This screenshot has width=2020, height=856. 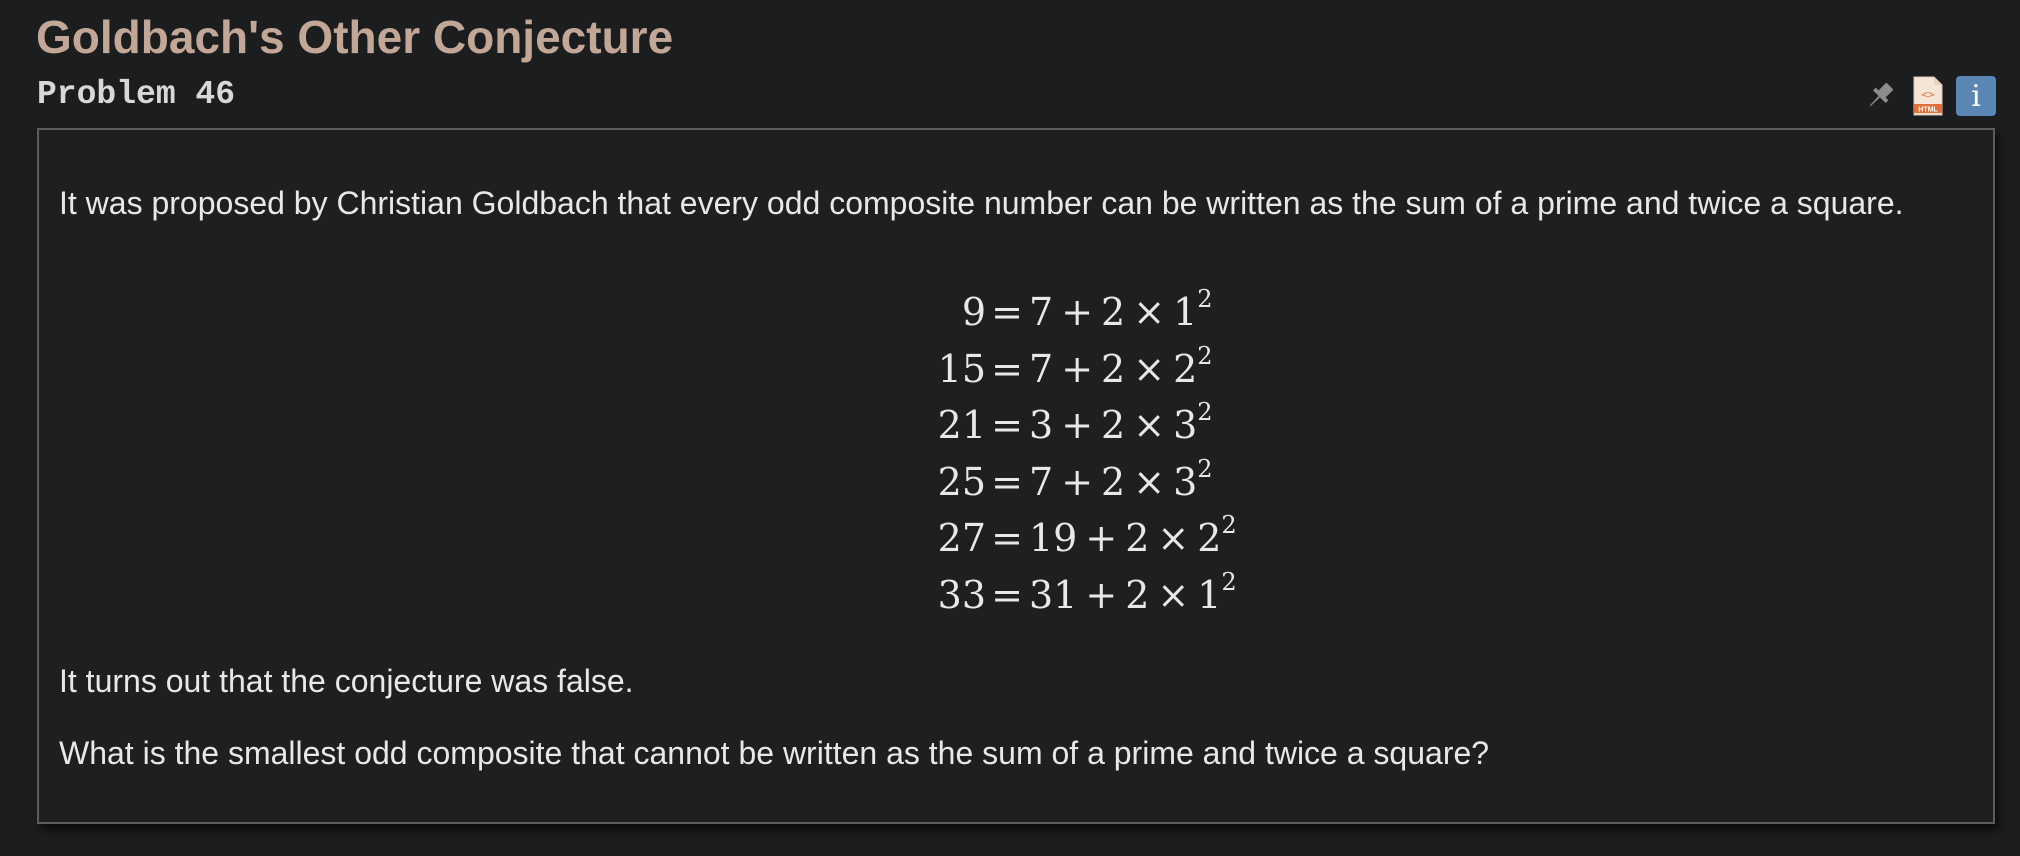 What do you see at coordinates (1928, 110) in the screenshot?
I see `svg-text: HTML` at bounding box center [1928, 110].